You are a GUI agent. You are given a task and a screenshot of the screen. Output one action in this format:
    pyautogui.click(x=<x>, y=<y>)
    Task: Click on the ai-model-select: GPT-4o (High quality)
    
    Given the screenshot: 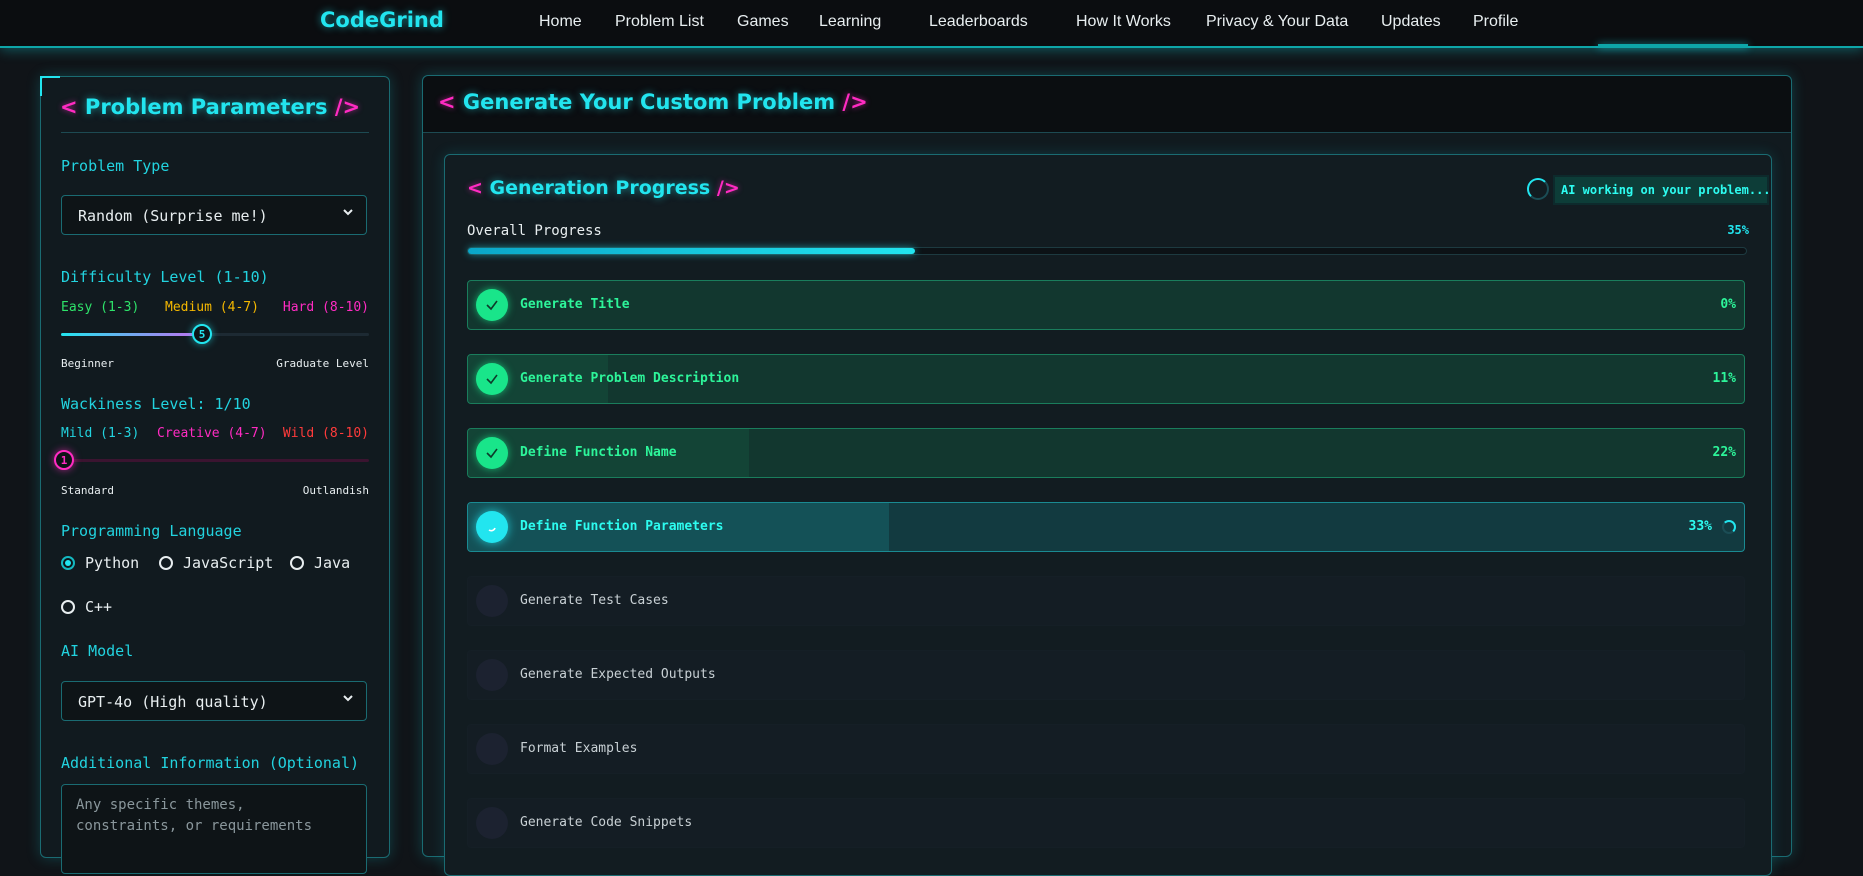 What is the action you would take?
    pyautogui.click(x=214, y=701)
    